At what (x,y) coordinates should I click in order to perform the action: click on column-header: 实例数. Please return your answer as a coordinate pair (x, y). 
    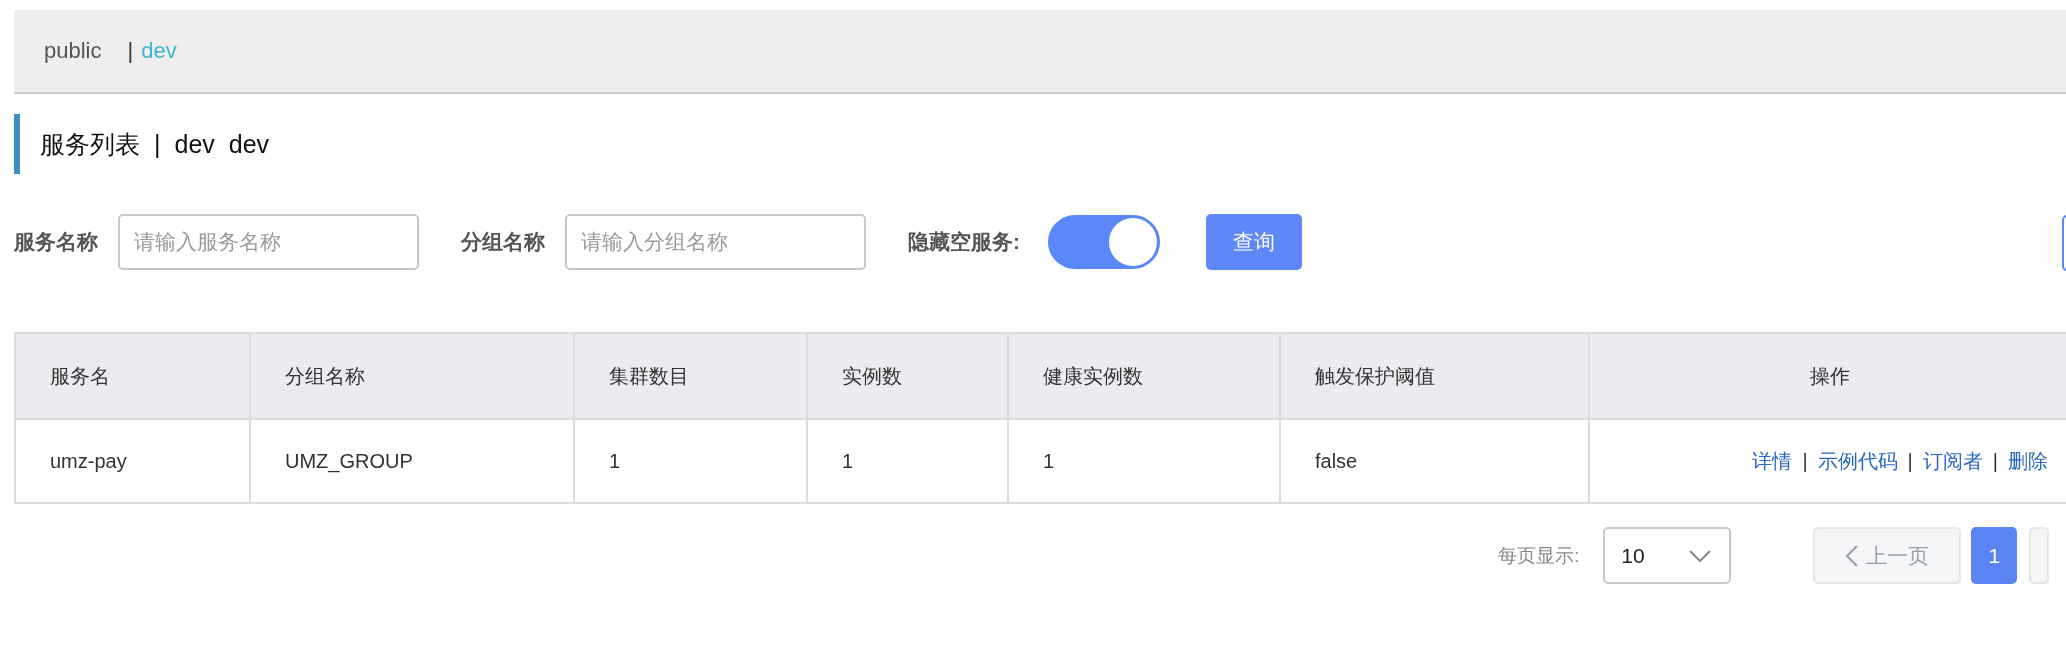
    Looking at the image, I should click on (907, 376).